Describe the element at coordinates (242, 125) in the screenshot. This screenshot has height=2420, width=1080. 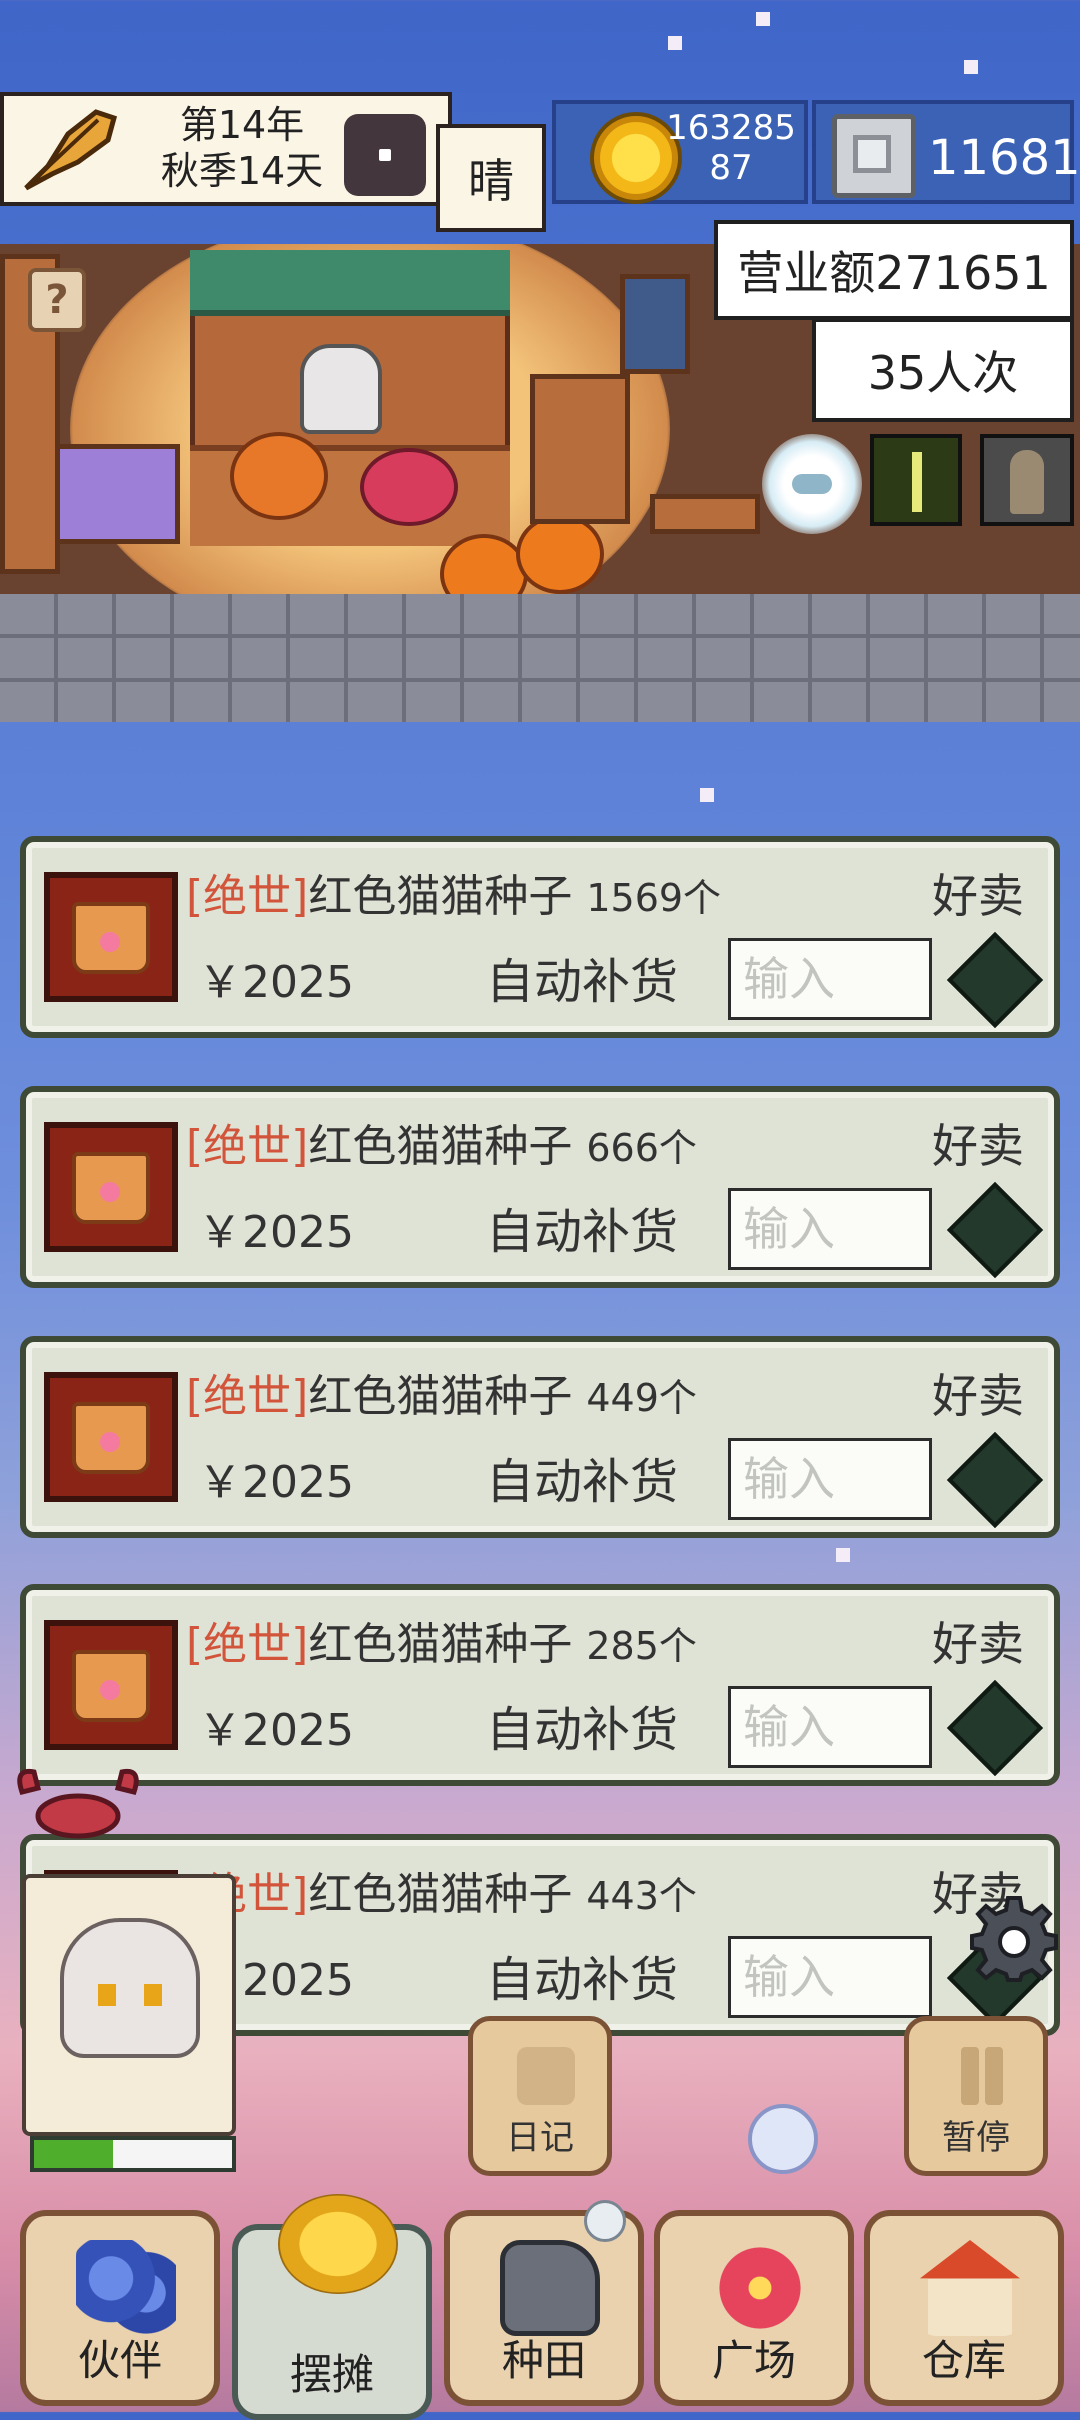
I see `year-label: 第14年` at that location.